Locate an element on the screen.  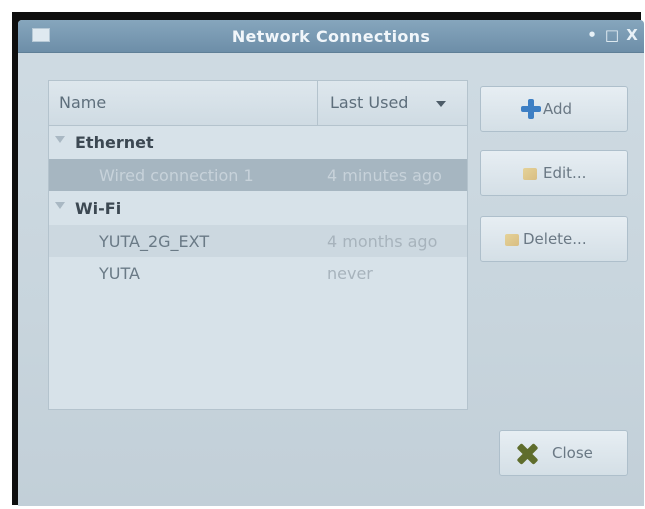
edit-icon is located at coordinates (530, 174).